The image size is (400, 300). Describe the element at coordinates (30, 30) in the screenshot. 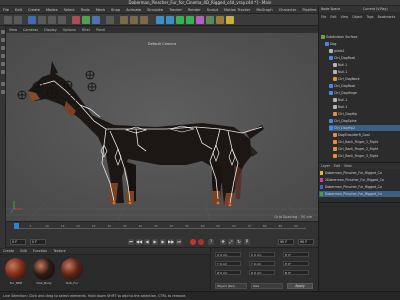

I see `viewport-menu-cameras: Cameras` at that location.